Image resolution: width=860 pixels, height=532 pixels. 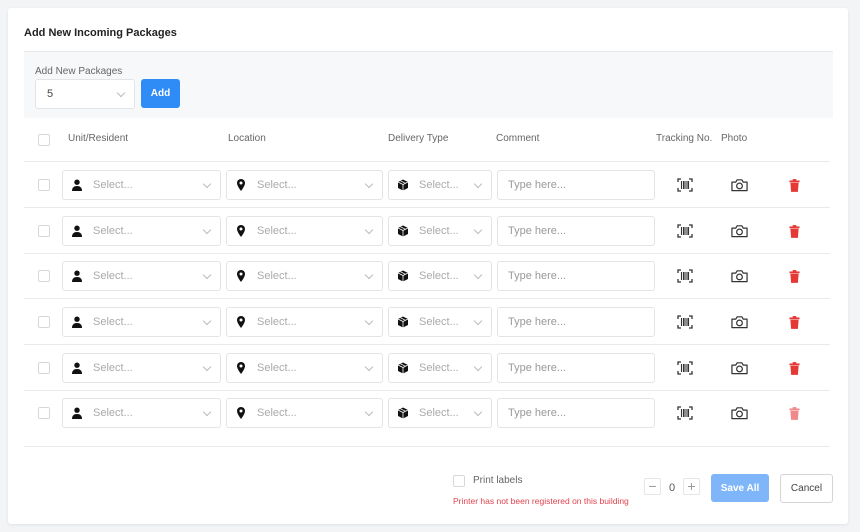 I want to click on column-photo: Photo, so click(x=734, y=138).